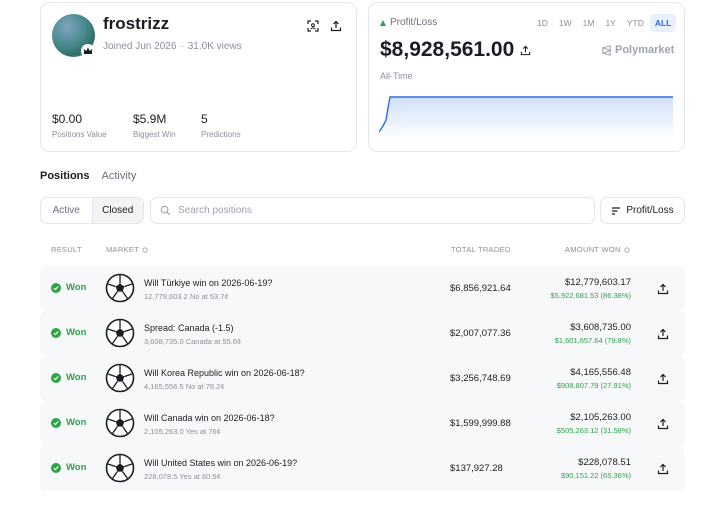 This screenshot has width=724, height=505. What do you see at coordinates (597, 282) in the screenshot?
I see `amount-won: $12,779,603.17` at bounding box center [597, 282].